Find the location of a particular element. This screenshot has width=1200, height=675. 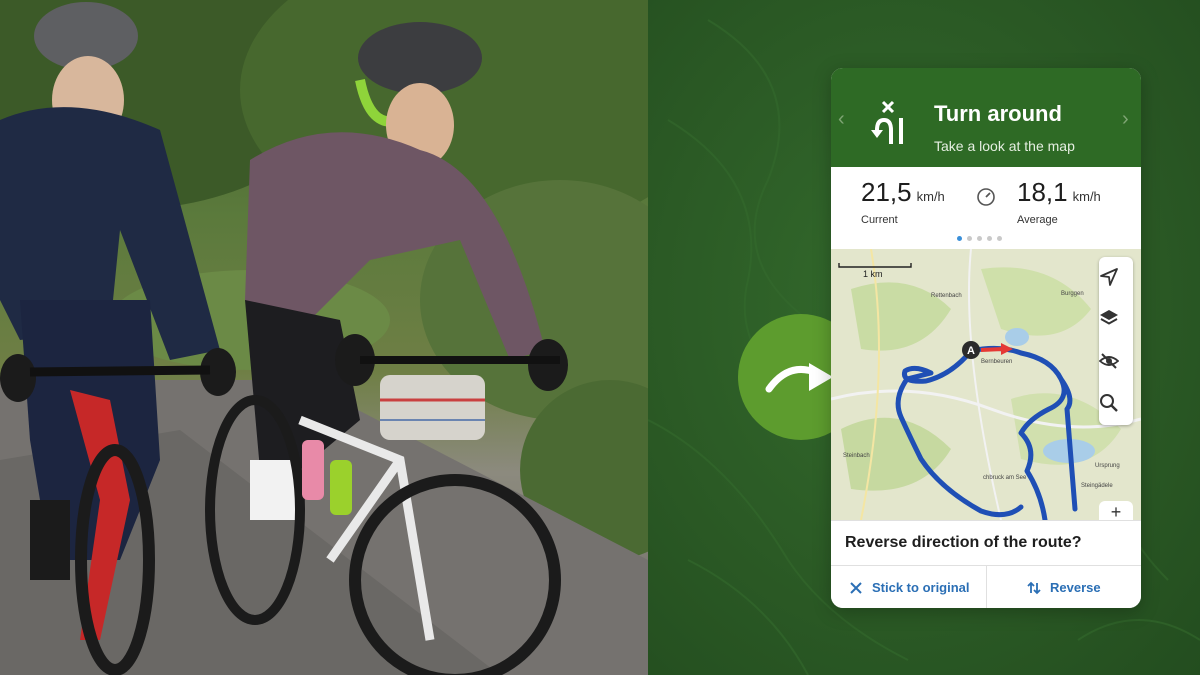

close-icon is located at coordinates (856, 587).